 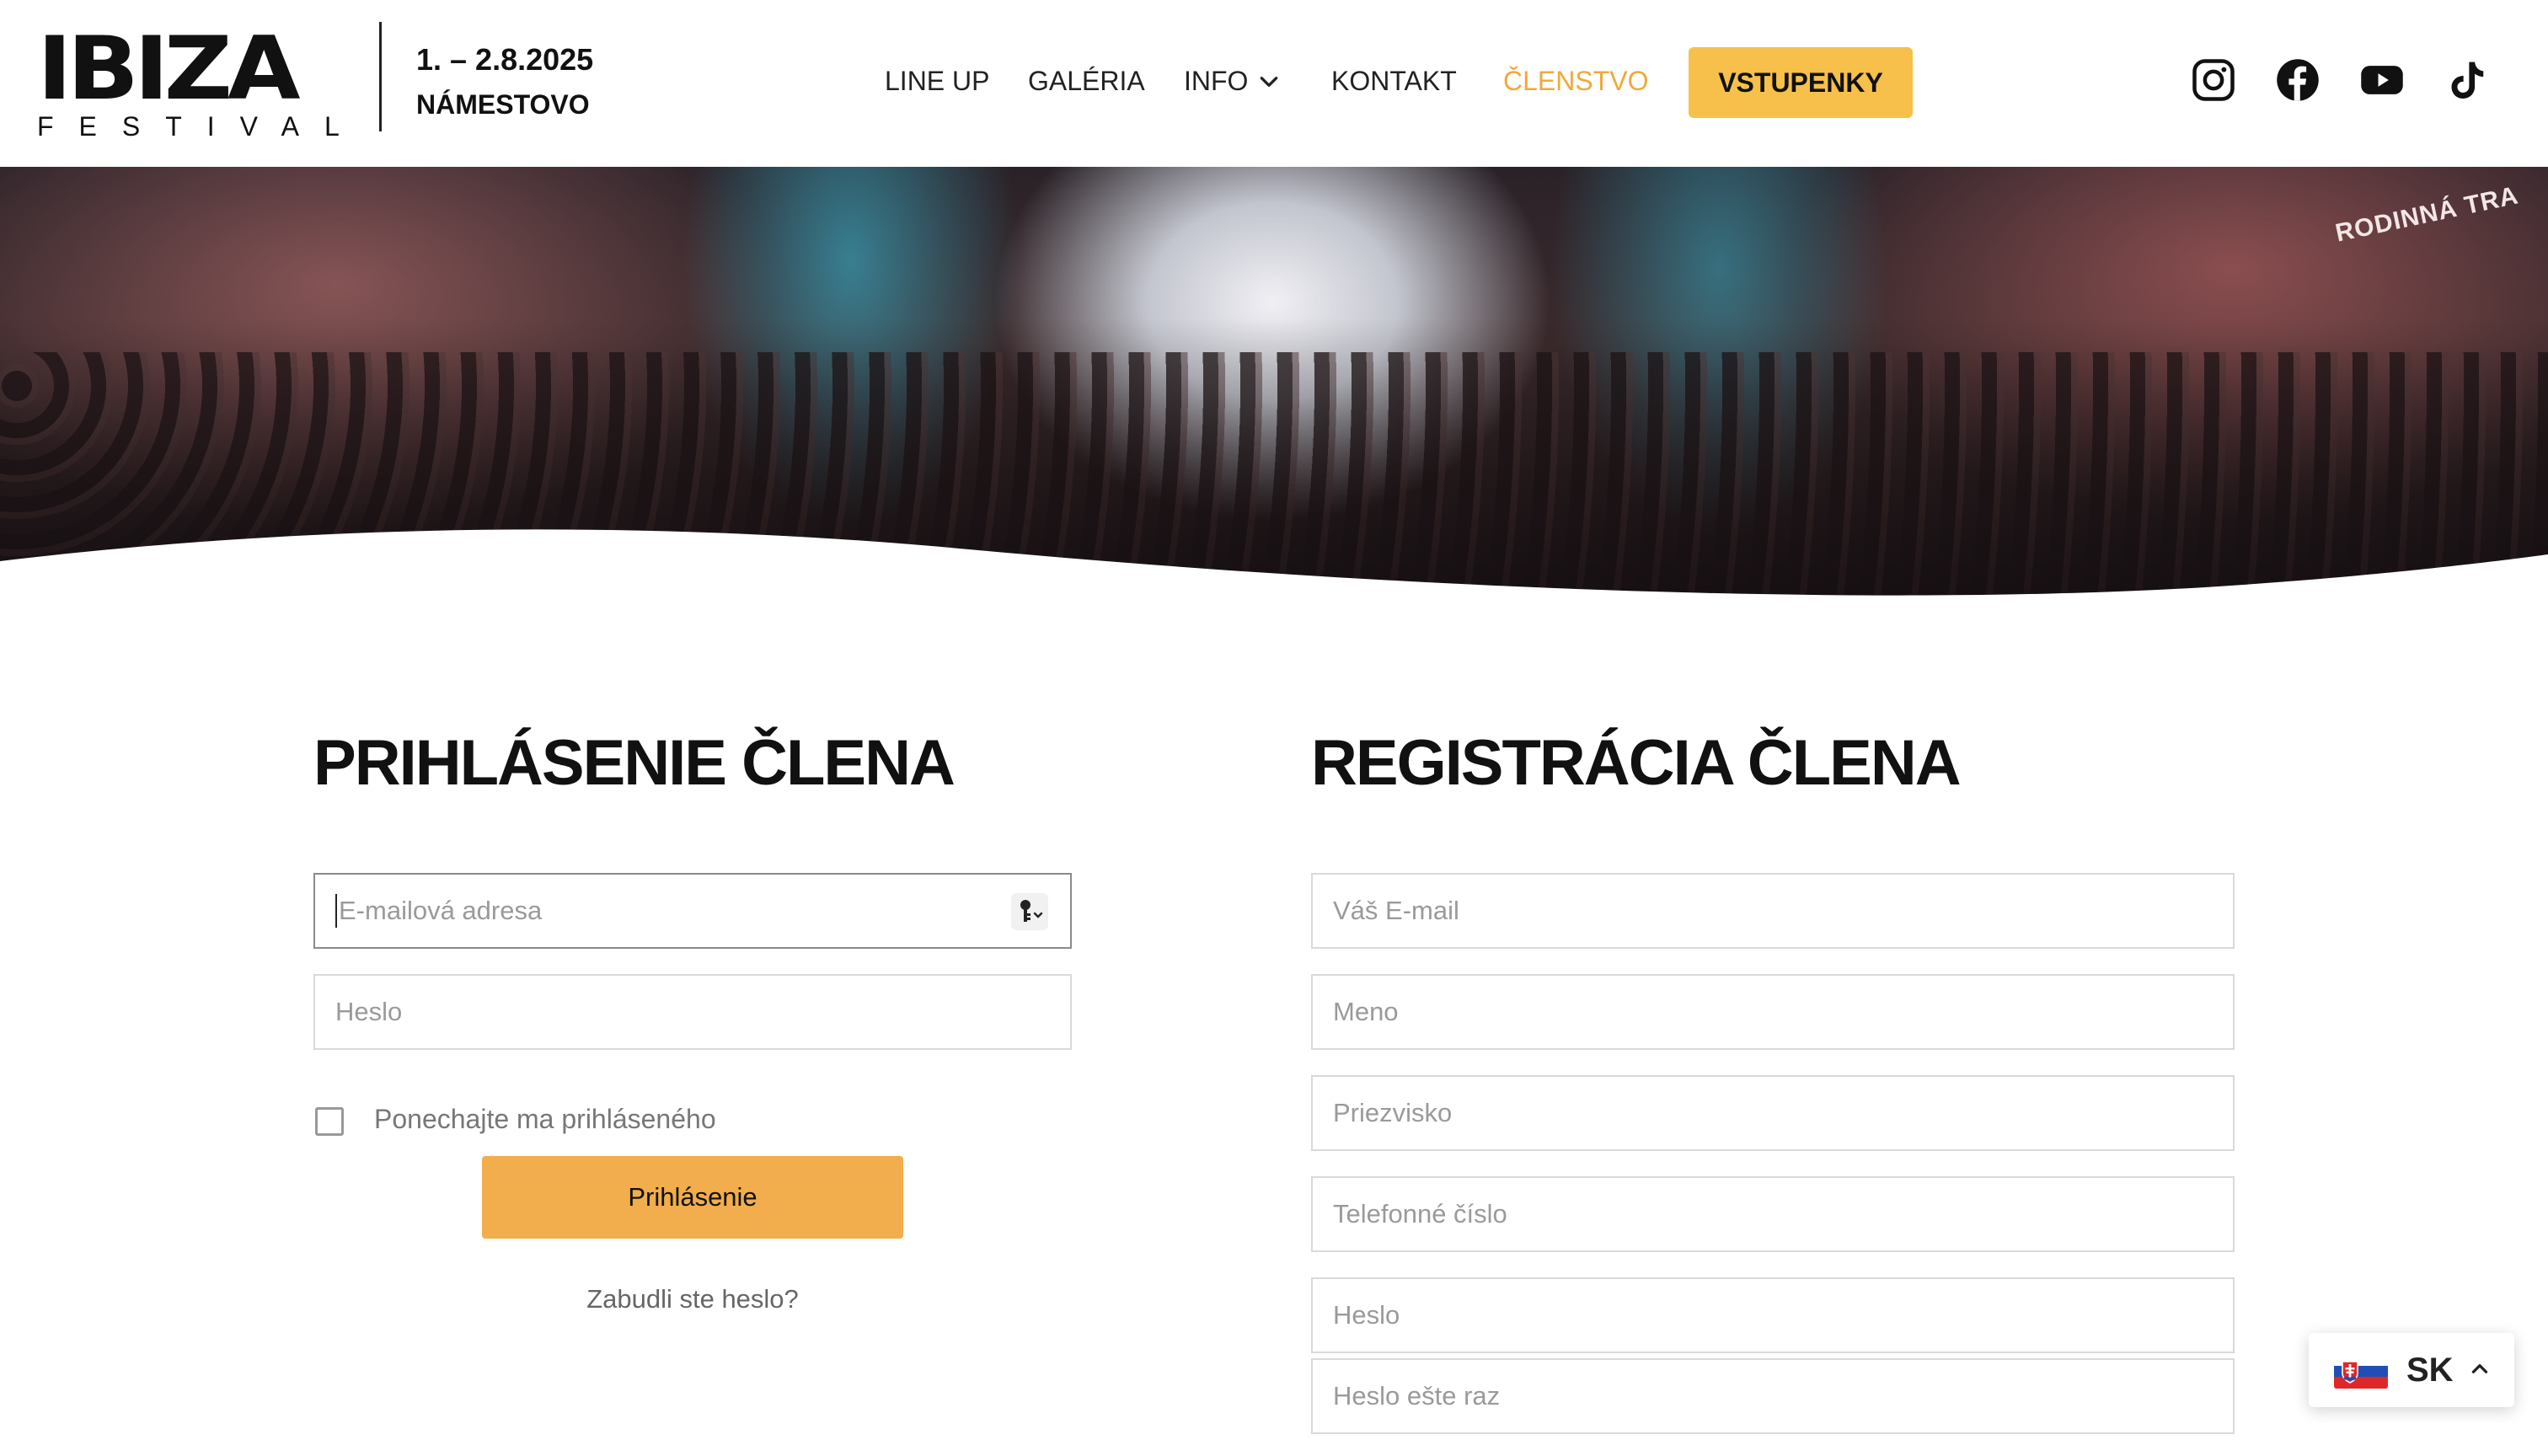 I want to click on youtube-icon, so click(x=2382, y=80).